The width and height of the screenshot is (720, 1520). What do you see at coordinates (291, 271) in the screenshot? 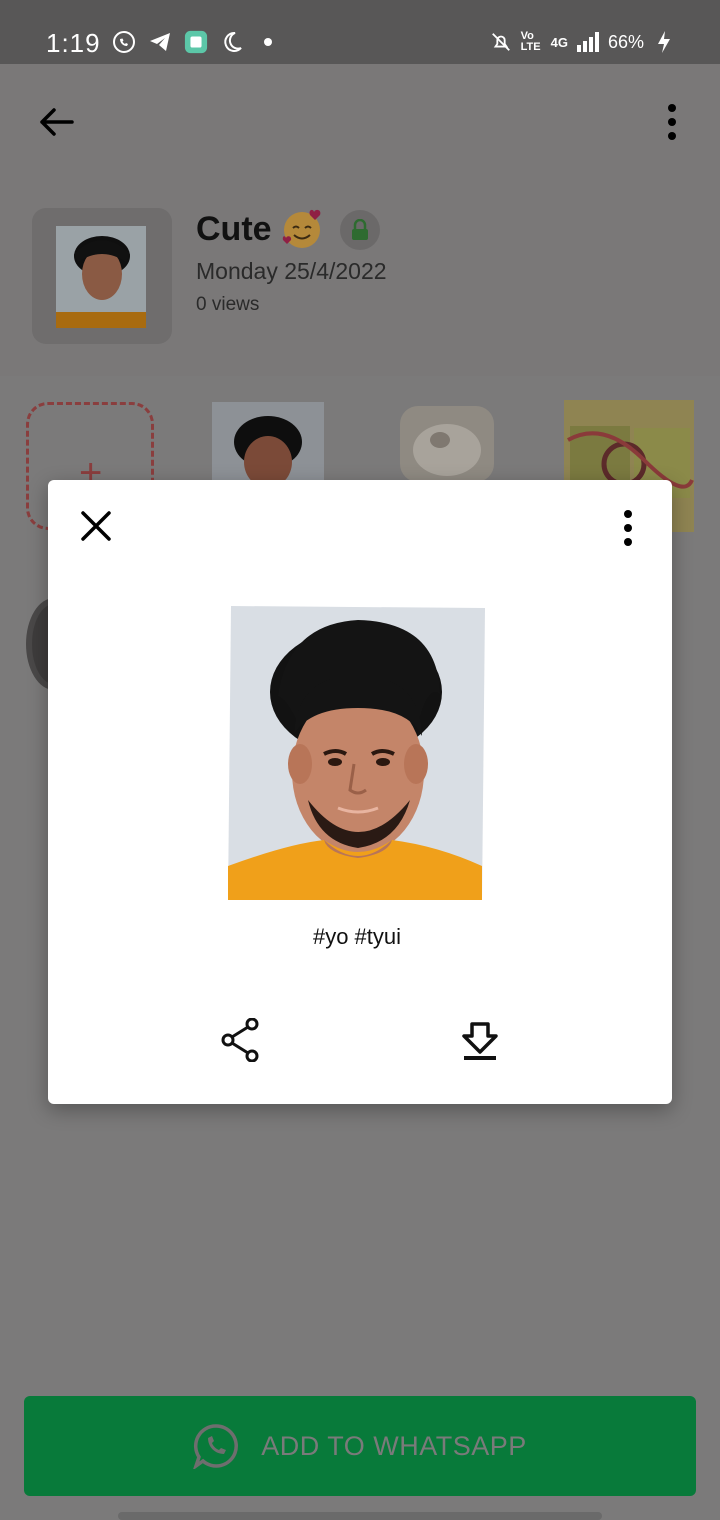
I see `pack-date: Monday 25/4/2022` at bounding box center [291, 271].